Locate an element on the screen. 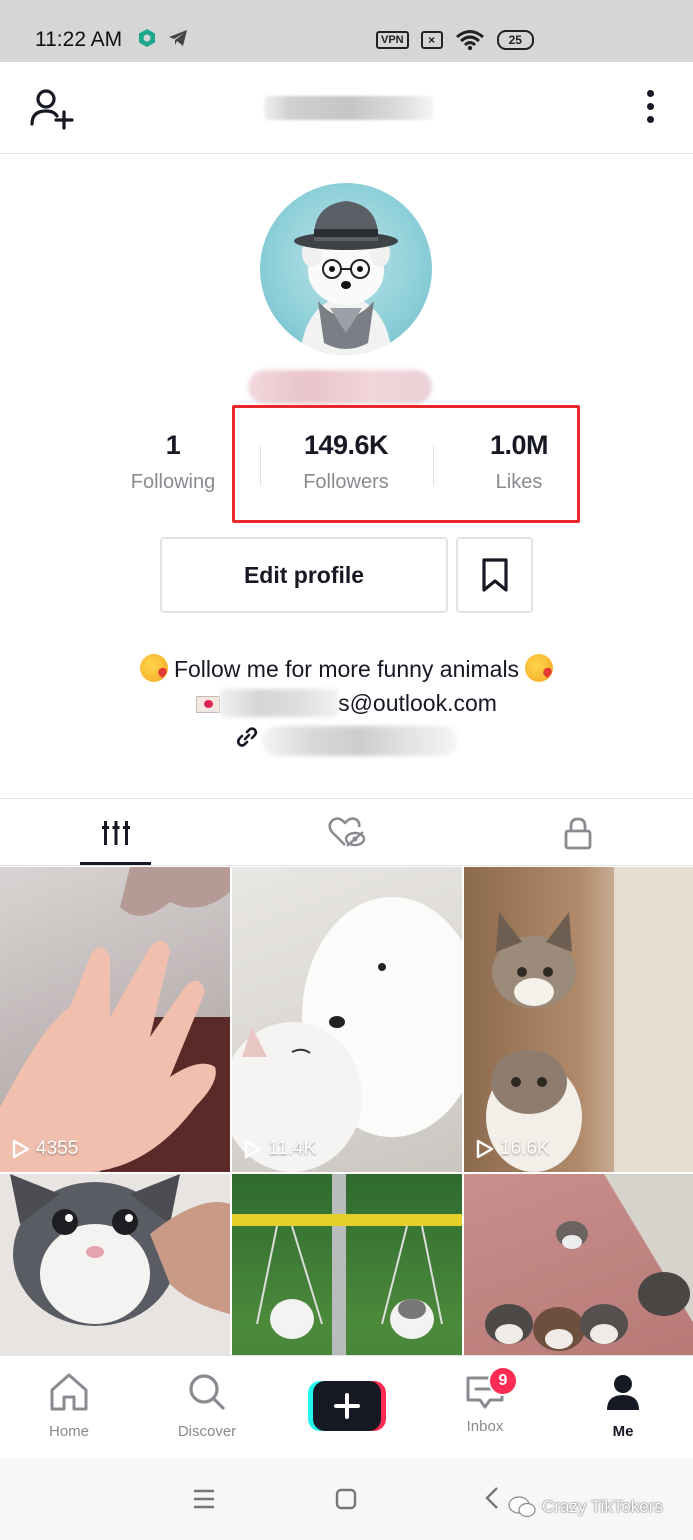 This screenshot has height=1540, width=693. nav-discover: Discover is located at coordinates (207, 1406).